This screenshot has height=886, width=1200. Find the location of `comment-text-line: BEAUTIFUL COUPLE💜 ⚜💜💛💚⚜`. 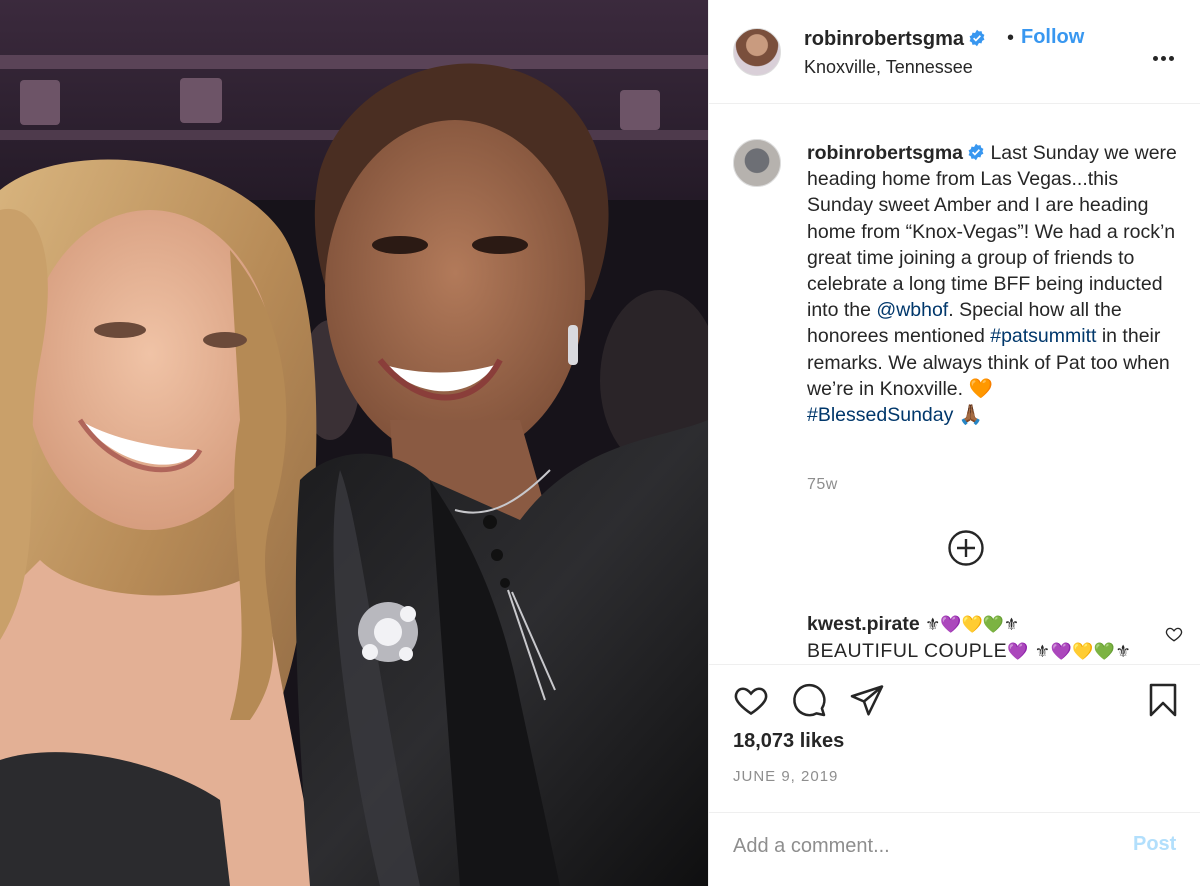

comment-text-line: BEAUTIFUL COUPLE💜 ⚜💜💛💚⚜ is located at coordinates (969, 651).